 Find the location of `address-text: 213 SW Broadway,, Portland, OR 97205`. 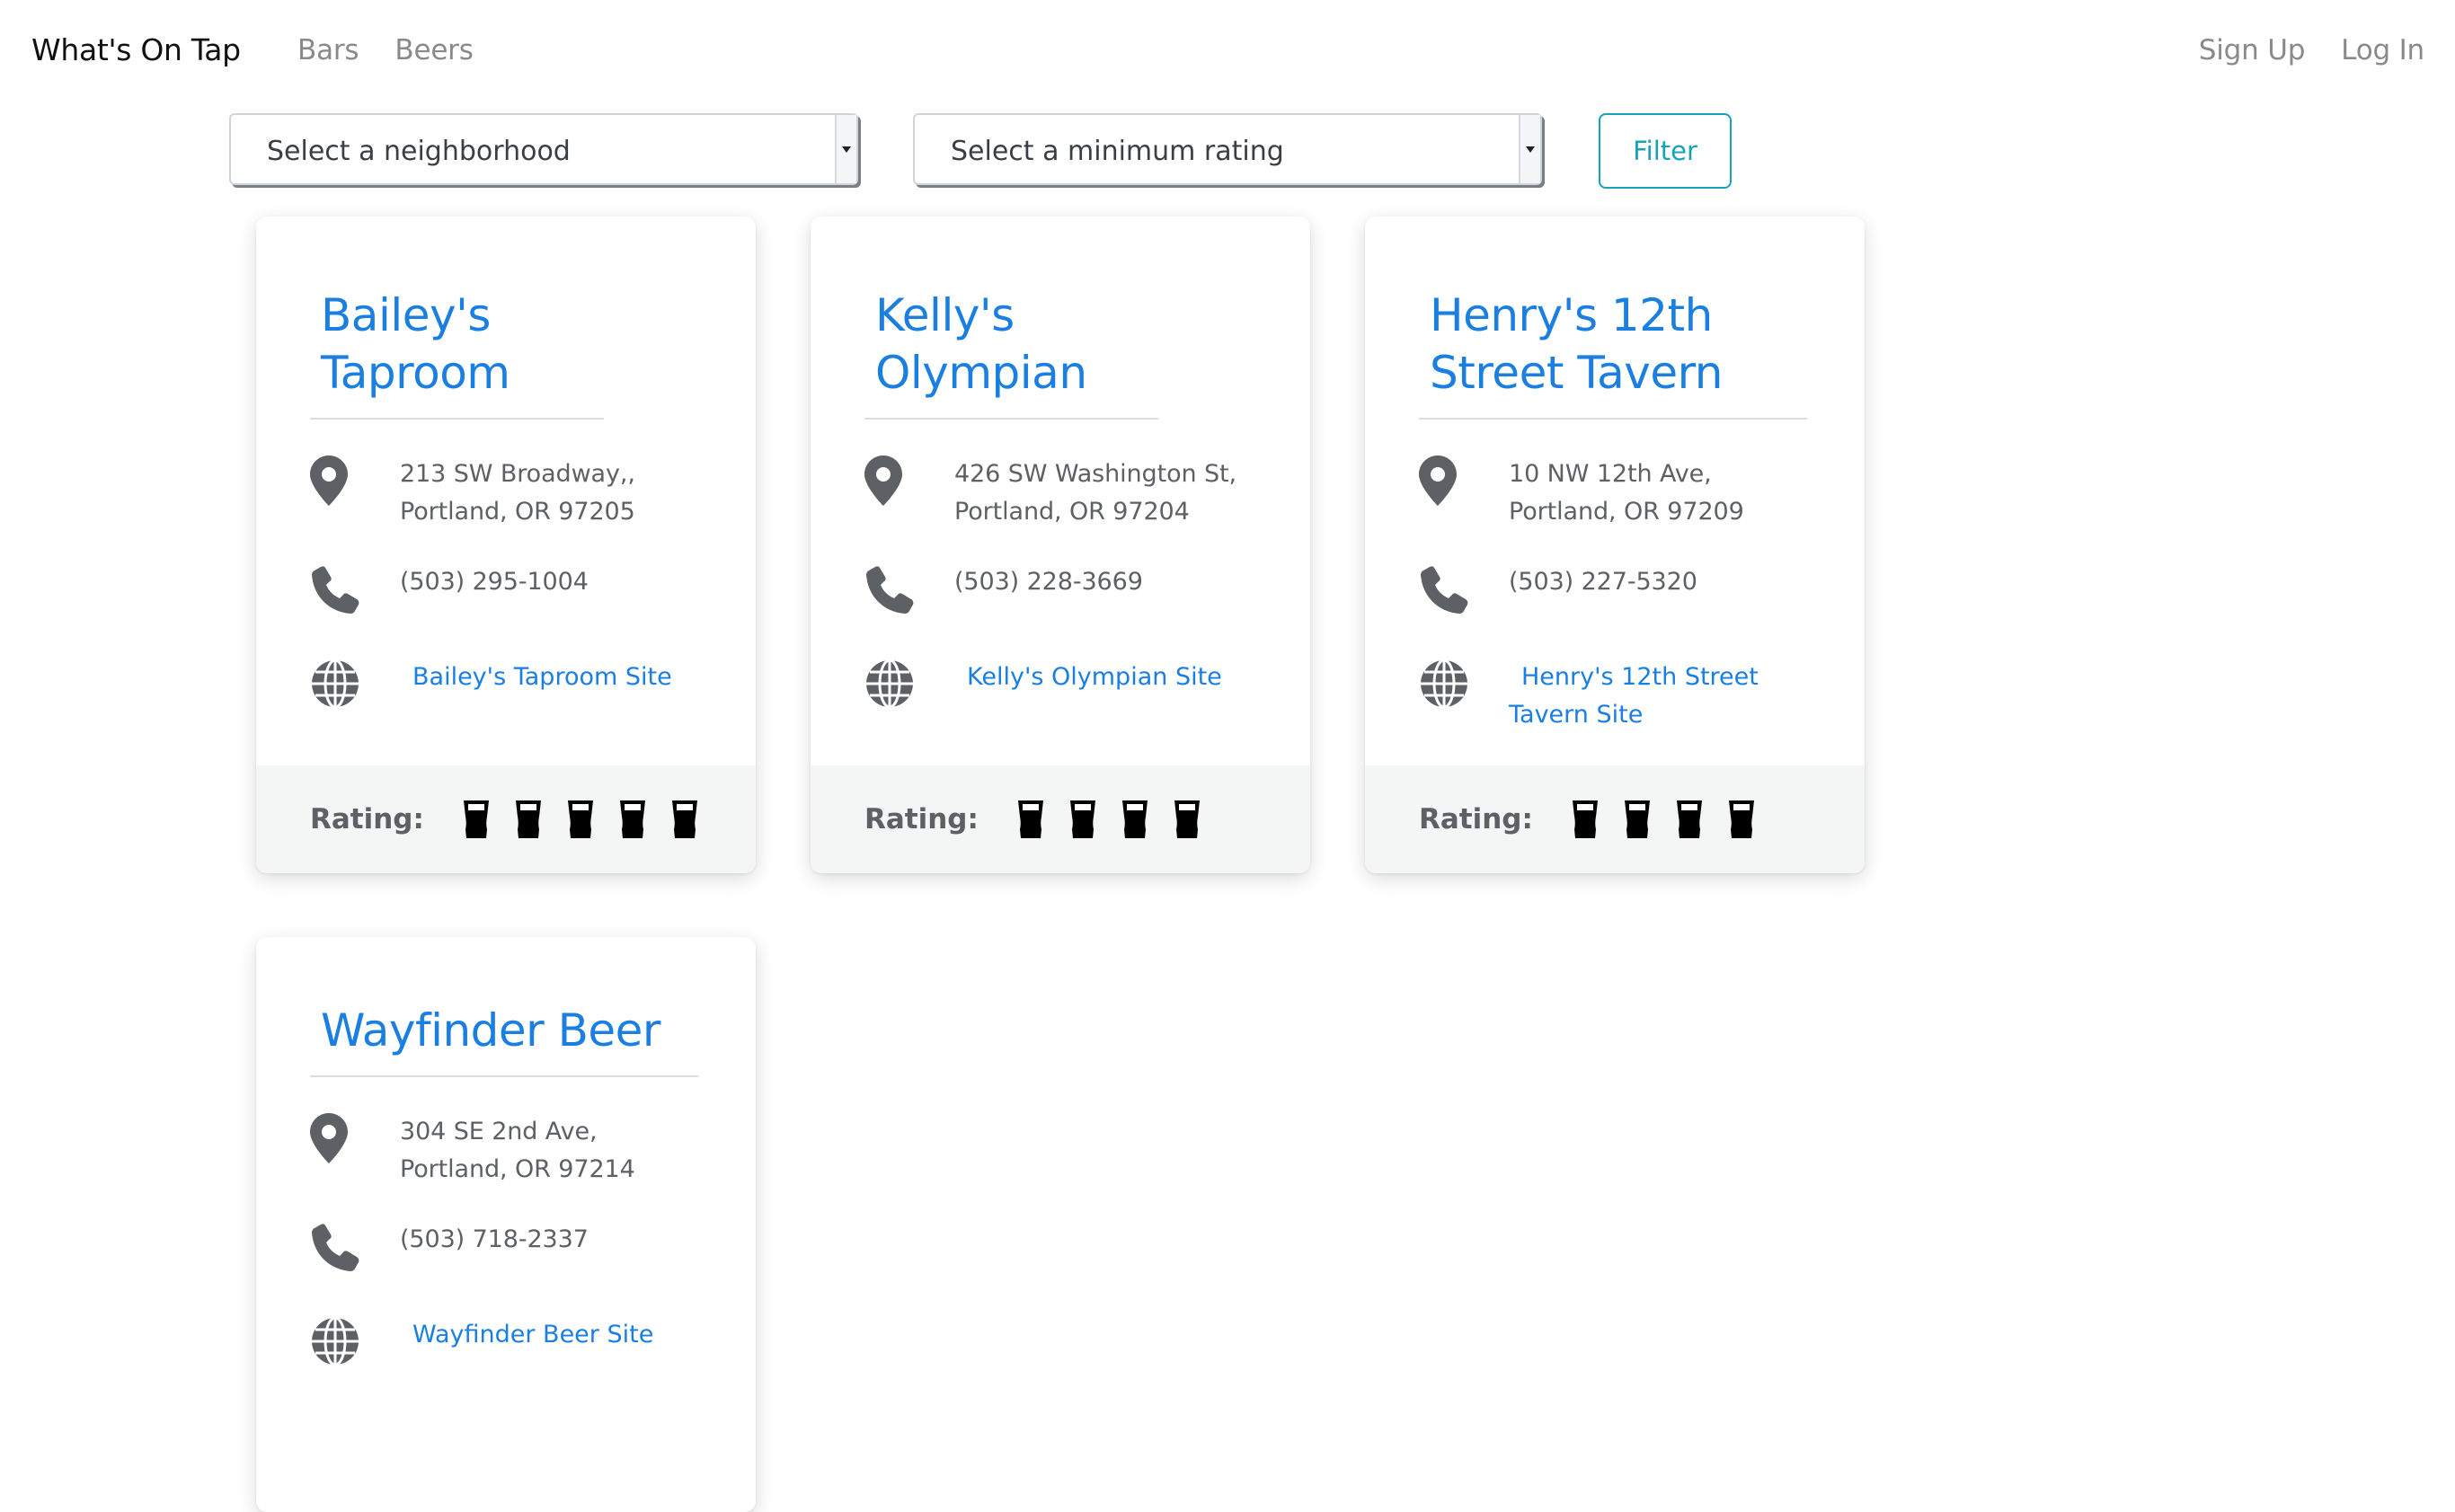

address-text: 213 SW Broadway,, Portland, OR 97205 is located at coordinates (517, 493).